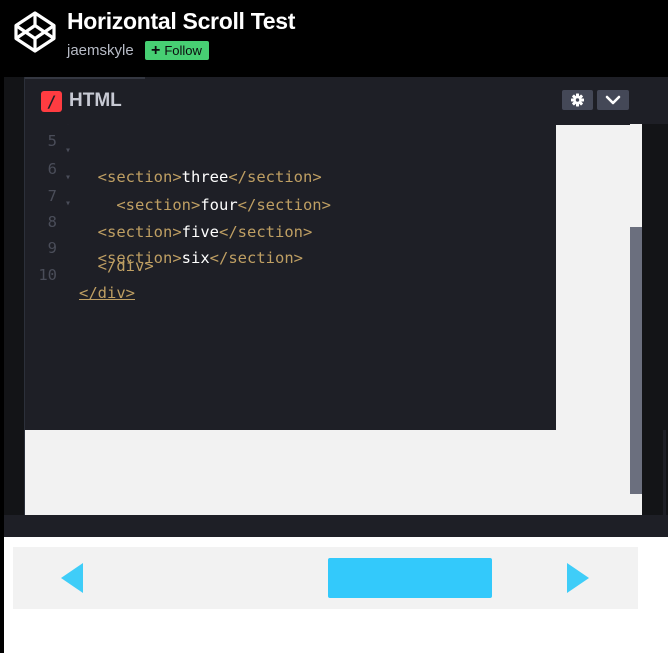 This screenshot has height=653, width=668. Describe the element at coordinates (72, 578) in the screenshot. I see `arrow-left-icon` at that location.